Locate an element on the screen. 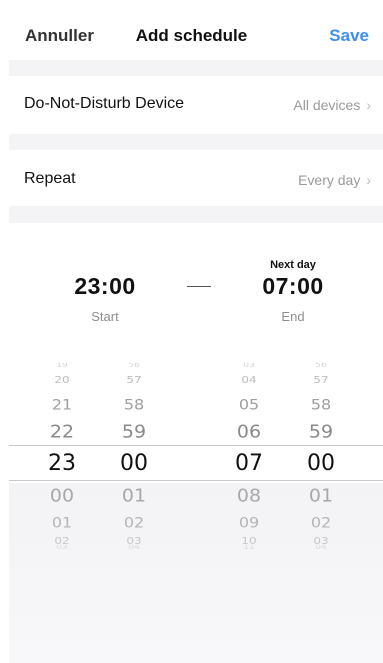  repeat-row-value-wrap: Every day › is located at coordinates (334, 180).